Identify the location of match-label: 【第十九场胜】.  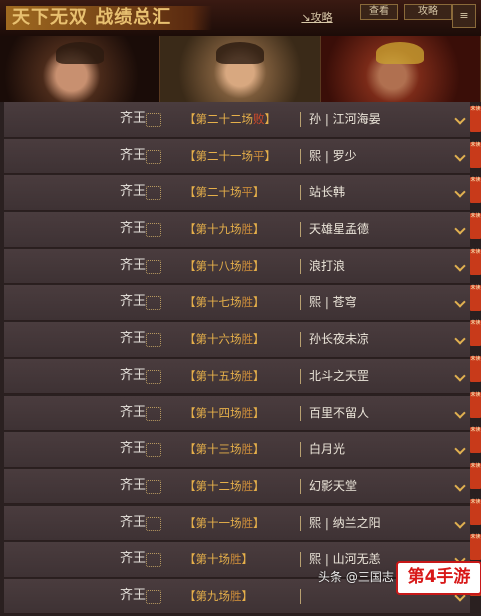
(224, 229).